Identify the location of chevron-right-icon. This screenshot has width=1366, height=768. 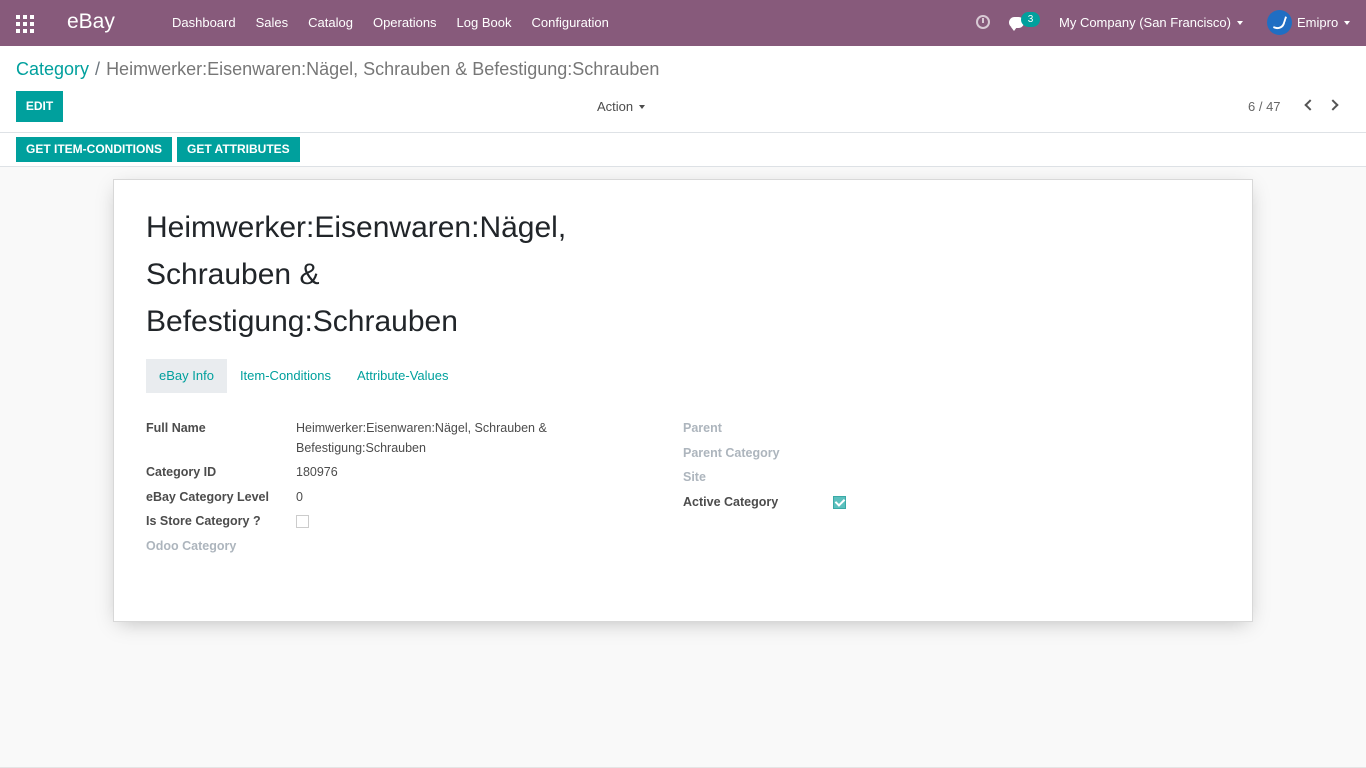
(1333, 105).